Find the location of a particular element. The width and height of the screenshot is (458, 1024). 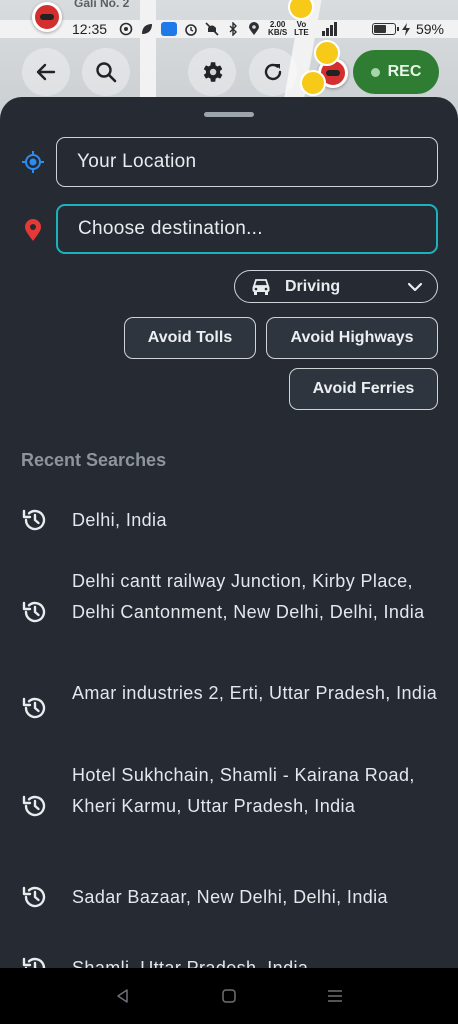

mute-icon is located at coordinates (212, 29).